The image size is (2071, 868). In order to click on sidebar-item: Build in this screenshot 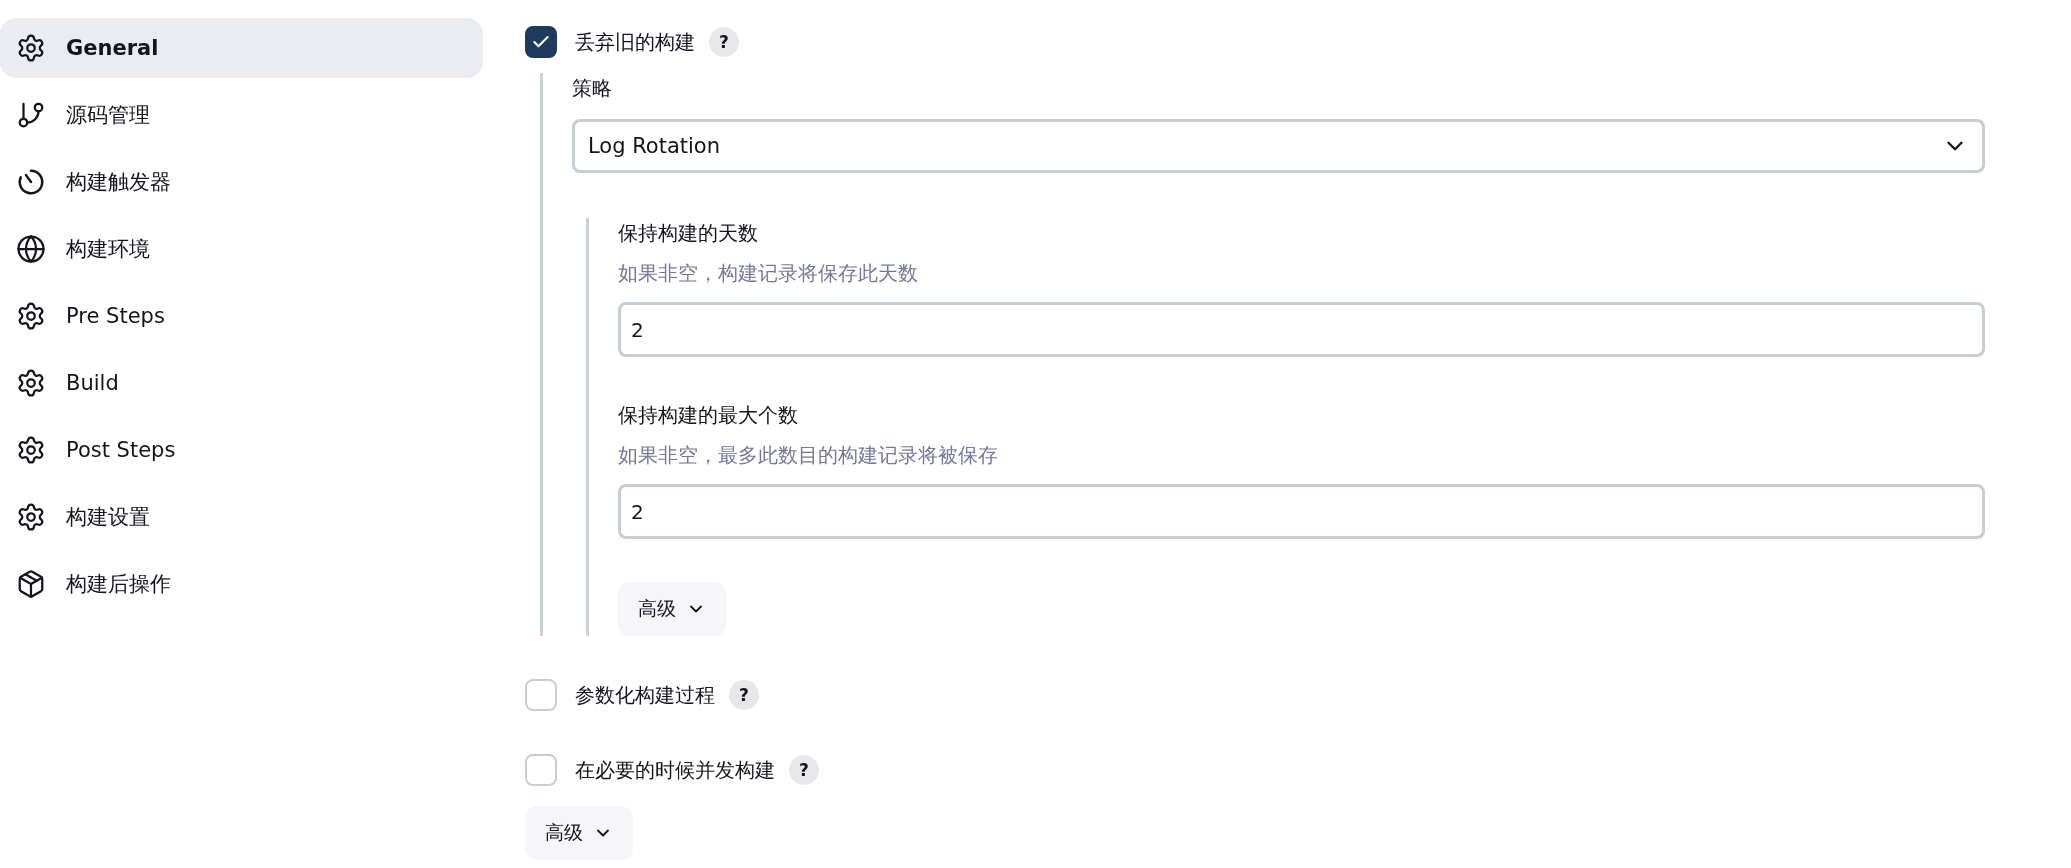, I will do `click(241, 383)`.